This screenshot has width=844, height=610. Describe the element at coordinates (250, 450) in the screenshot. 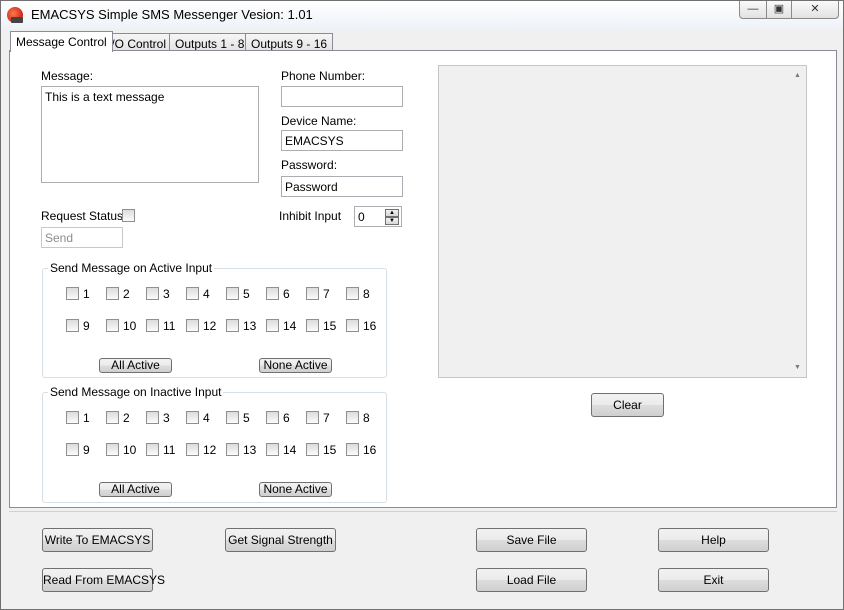

I see `input-number: 13` at that location.